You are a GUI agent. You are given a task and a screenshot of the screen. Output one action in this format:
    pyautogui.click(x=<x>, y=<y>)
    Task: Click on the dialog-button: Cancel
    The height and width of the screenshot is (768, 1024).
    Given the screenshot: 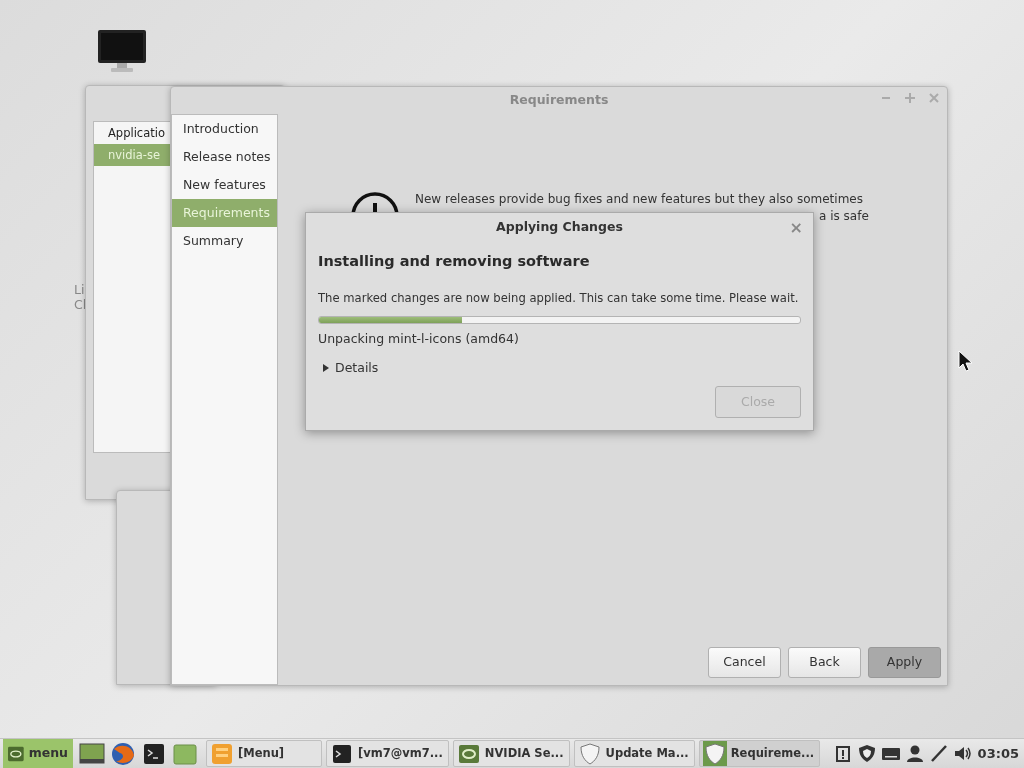 What is the action you would take?
    pyautogui.click(x=744, y=662)
    